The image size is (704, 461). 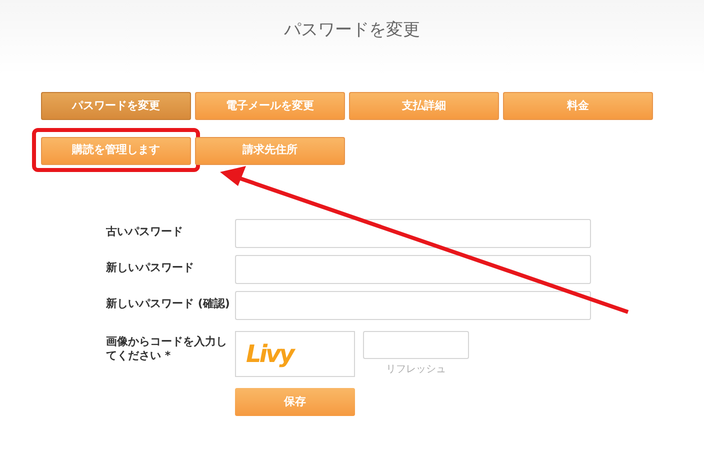 What do you see at coordinates (270, 106) in the screenshot?
I see `tab: 電子メールを変更` at bounding box center [270, 106].